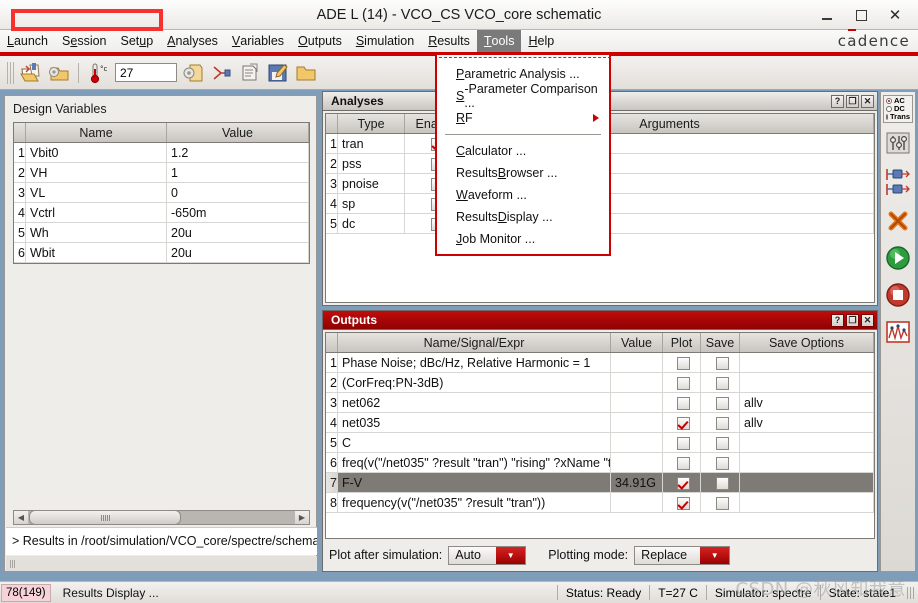 The height and width of the screenshot is (603, 918). Describe the element at coordinates (302, 517) in the screenshot. I see `scroll-right-icon: ▶` at that location.